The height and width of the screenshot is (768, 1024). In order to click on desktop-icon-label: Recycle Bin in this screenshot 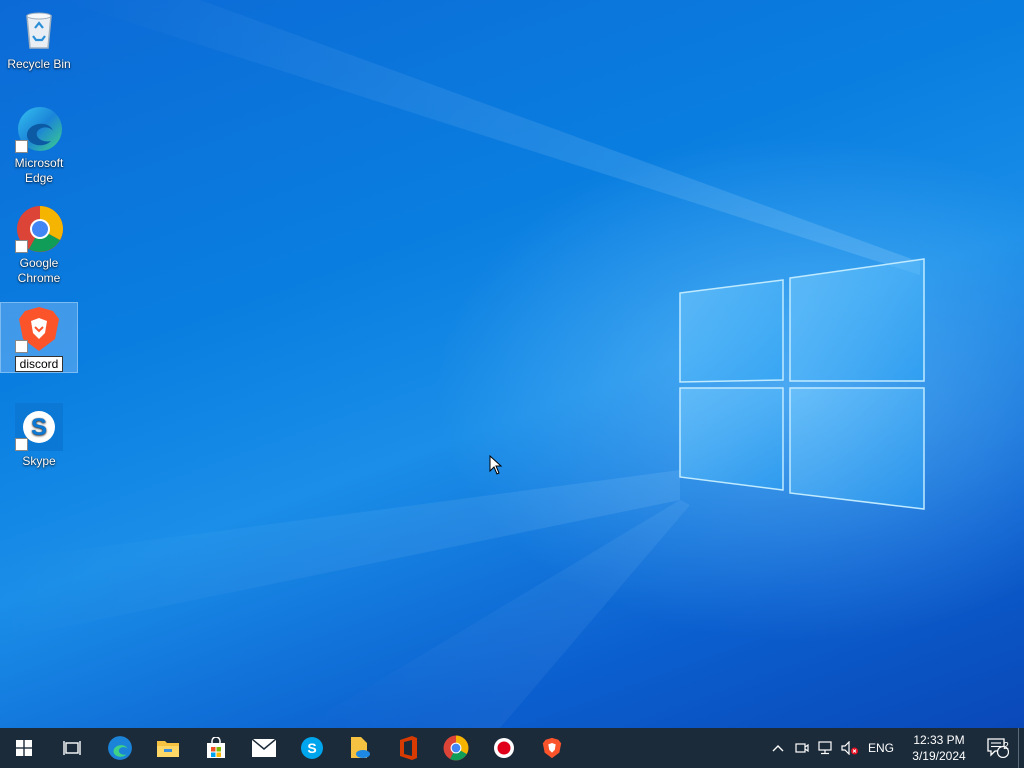, I will do `click(39, 64)`.